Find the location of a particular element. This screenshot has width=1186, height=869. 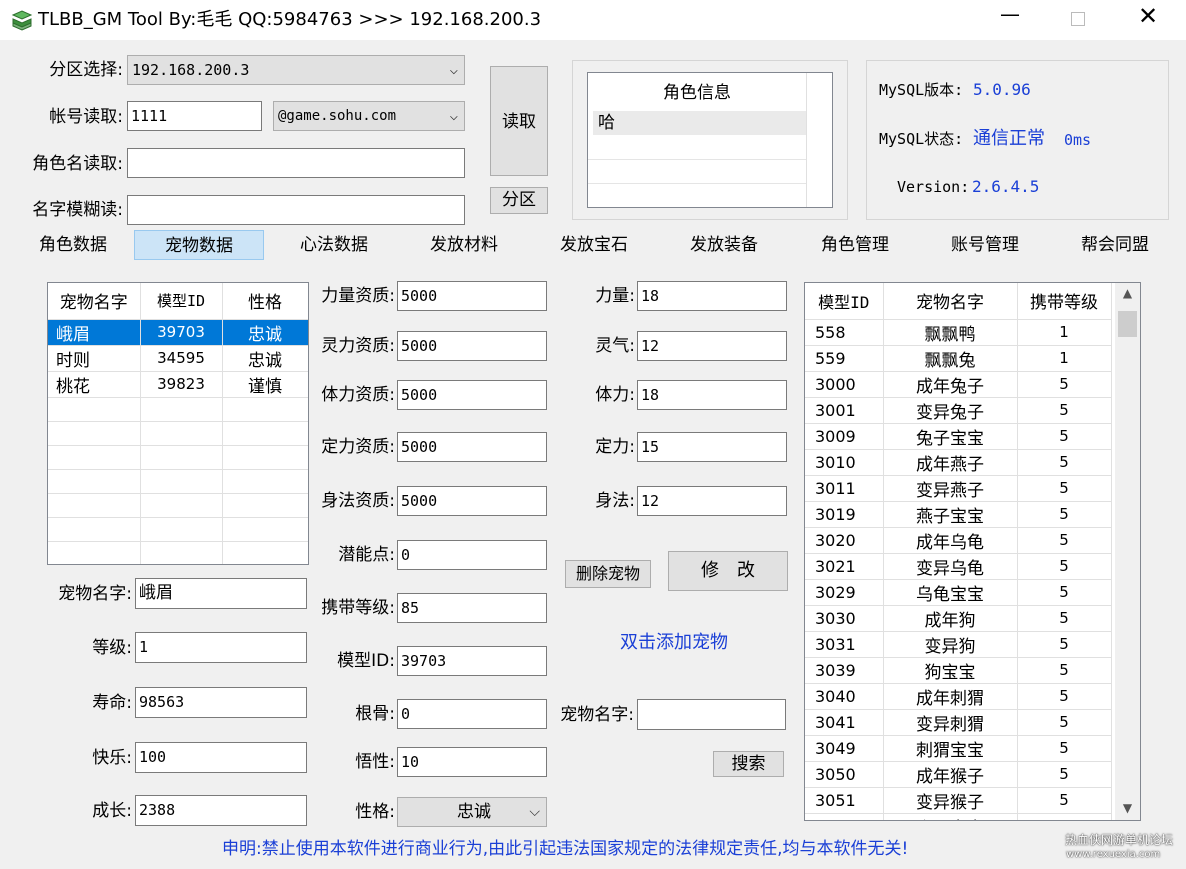

tab-send-gem: 发放宝石 is located at coordinates (594, 245).